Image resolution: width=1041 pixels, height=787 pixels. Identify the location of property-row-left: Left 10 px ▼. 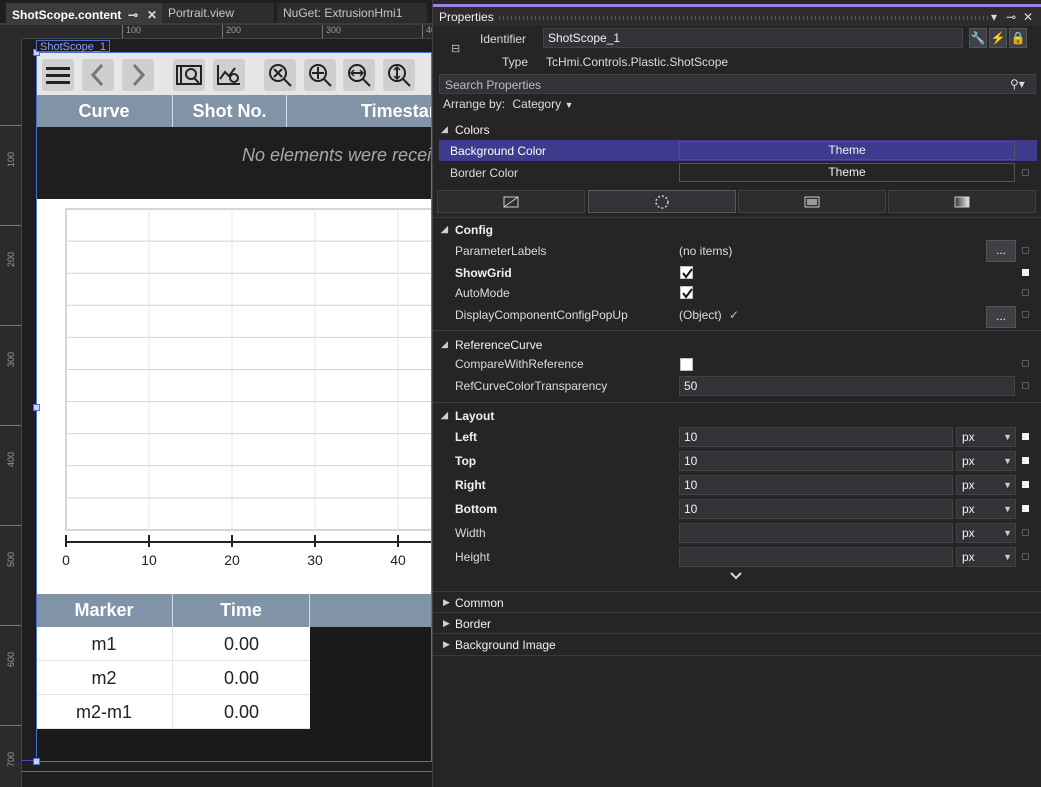
(737, 437).